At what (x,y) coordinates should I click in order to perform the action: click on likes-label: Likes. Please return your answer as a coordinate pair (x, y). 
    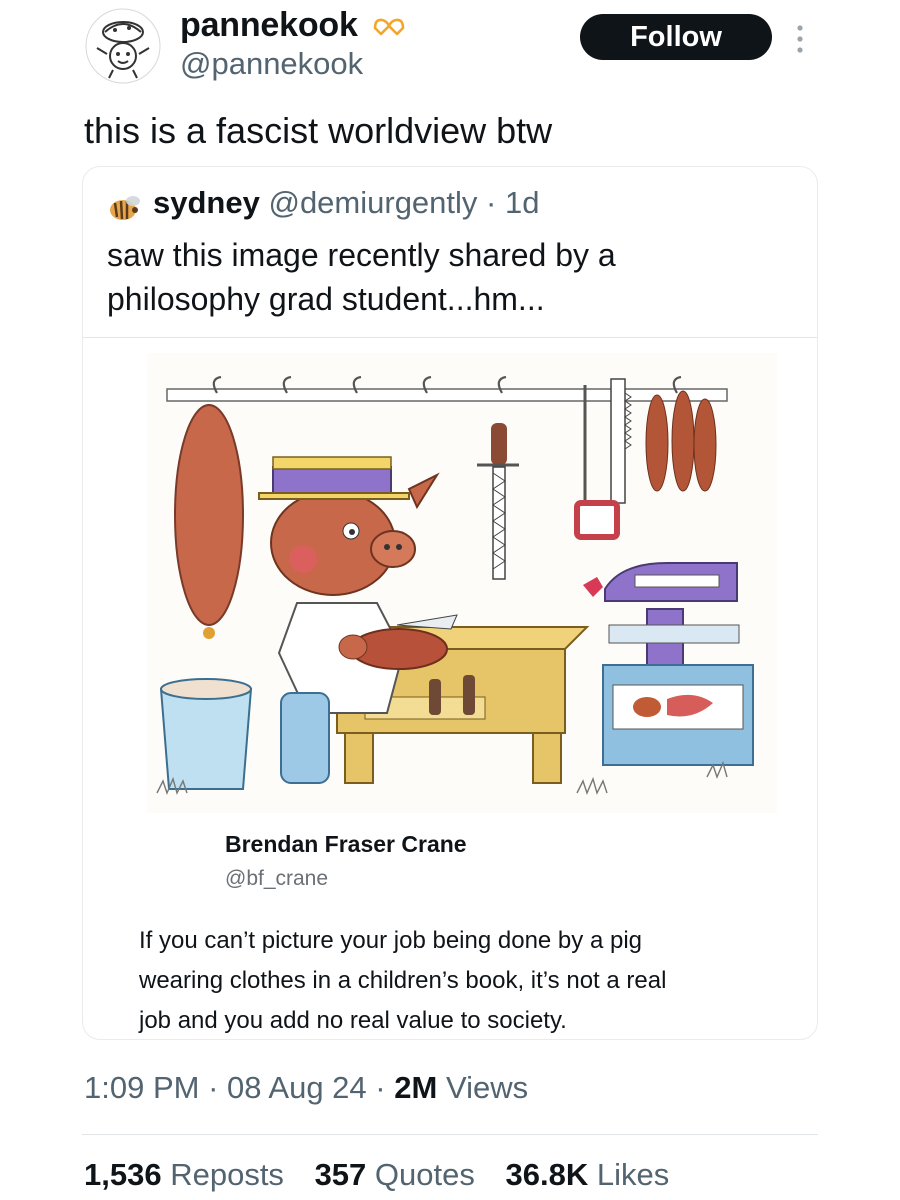
    Looking at the image, I should click on (633, 1174).